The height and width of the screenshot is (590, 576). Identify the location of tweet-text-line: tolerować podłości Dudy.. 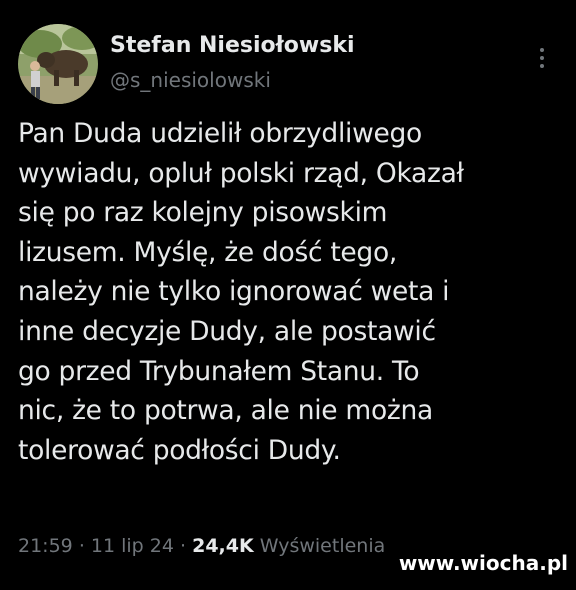
(179, 450).